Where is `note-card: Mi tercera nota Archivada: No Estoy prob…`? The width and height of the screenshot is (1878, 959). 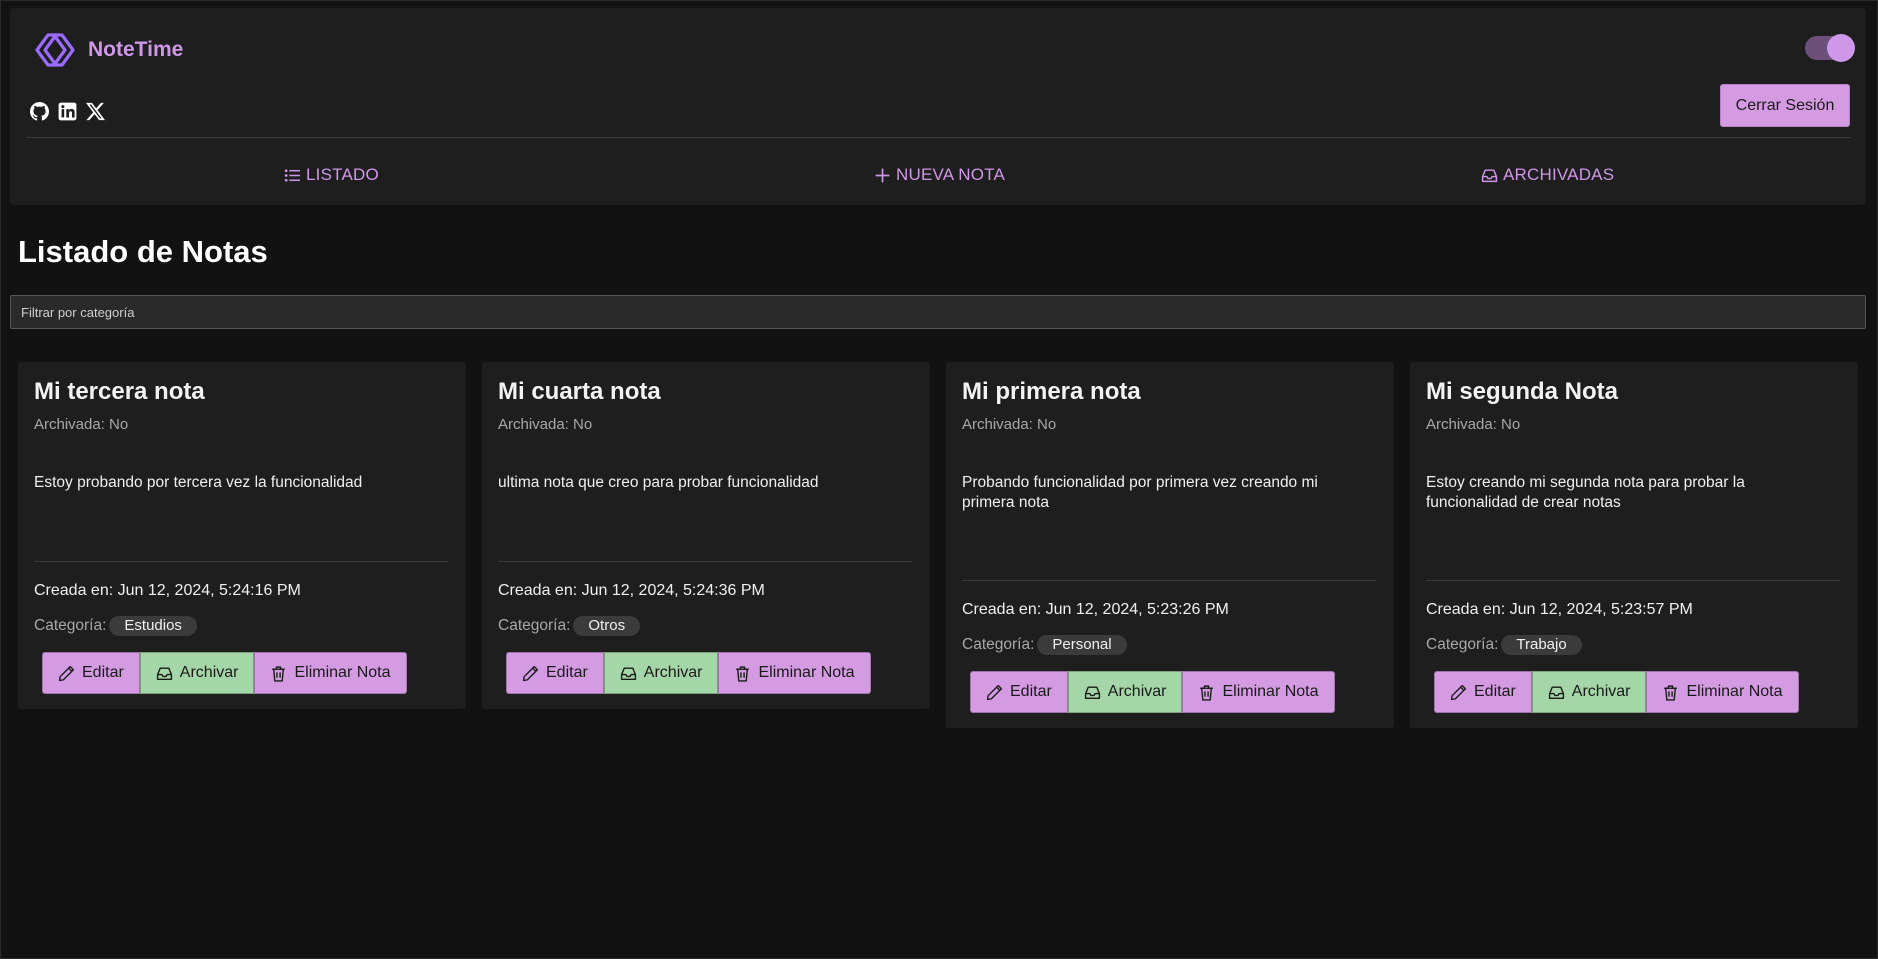 note-card: Mi tercera nota Archivada: No Estoy prob… is located at coordinates (242, 535).